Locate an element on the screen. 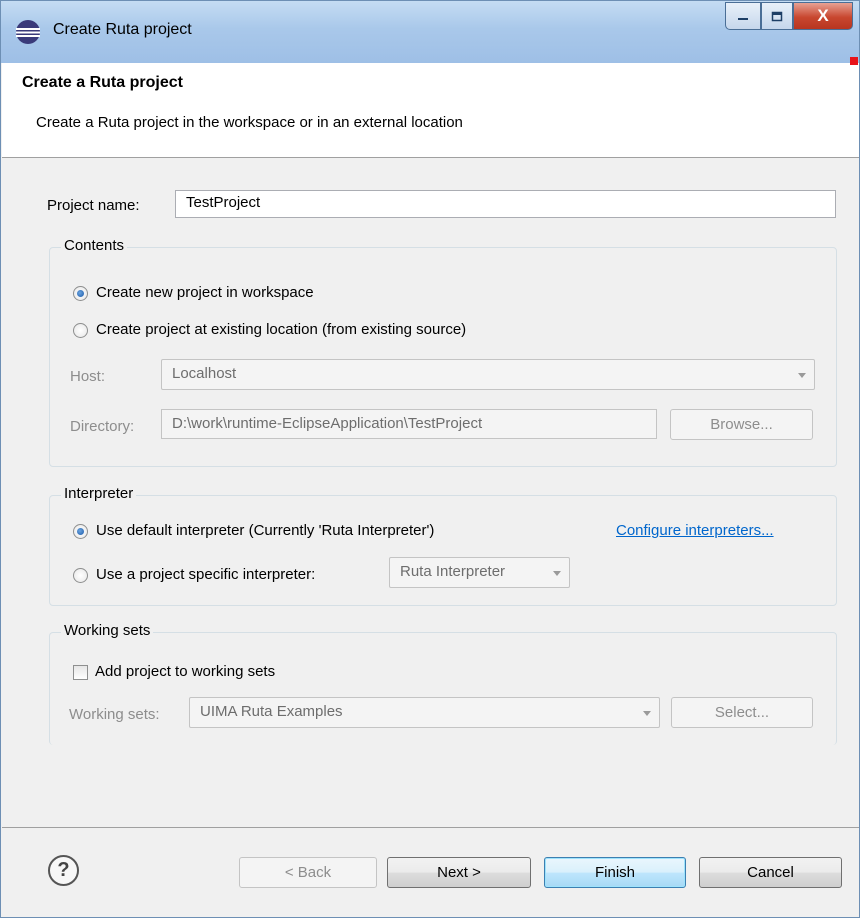  specific-interpreter-radio is located at coordinates (80, 575).